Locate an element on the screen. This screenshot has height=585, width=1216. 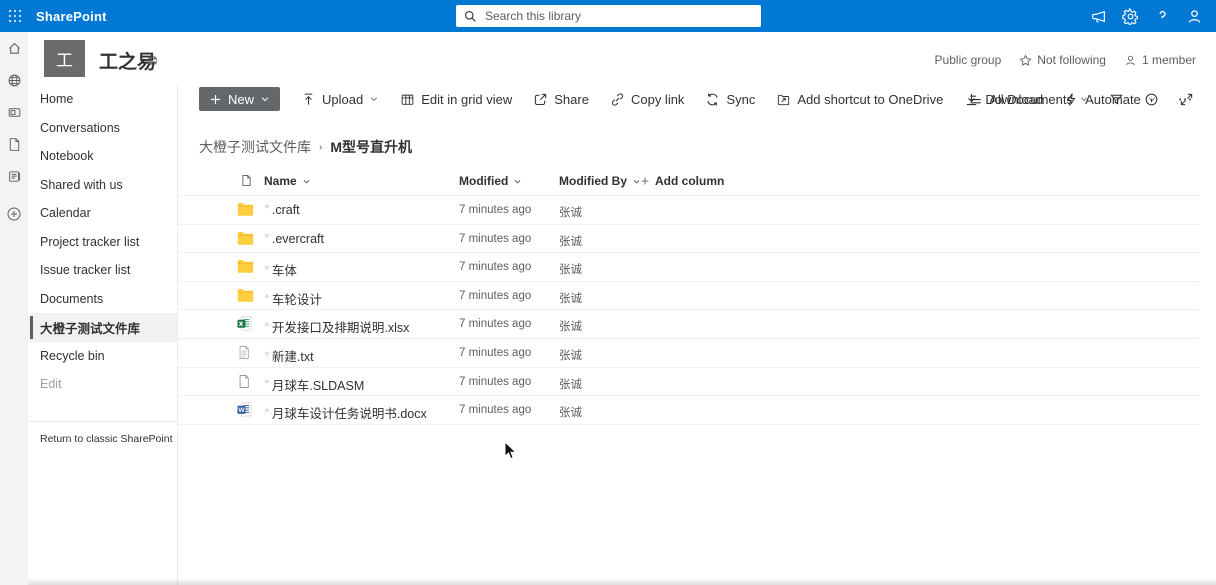
search-input is located at coordinates (619, 16).